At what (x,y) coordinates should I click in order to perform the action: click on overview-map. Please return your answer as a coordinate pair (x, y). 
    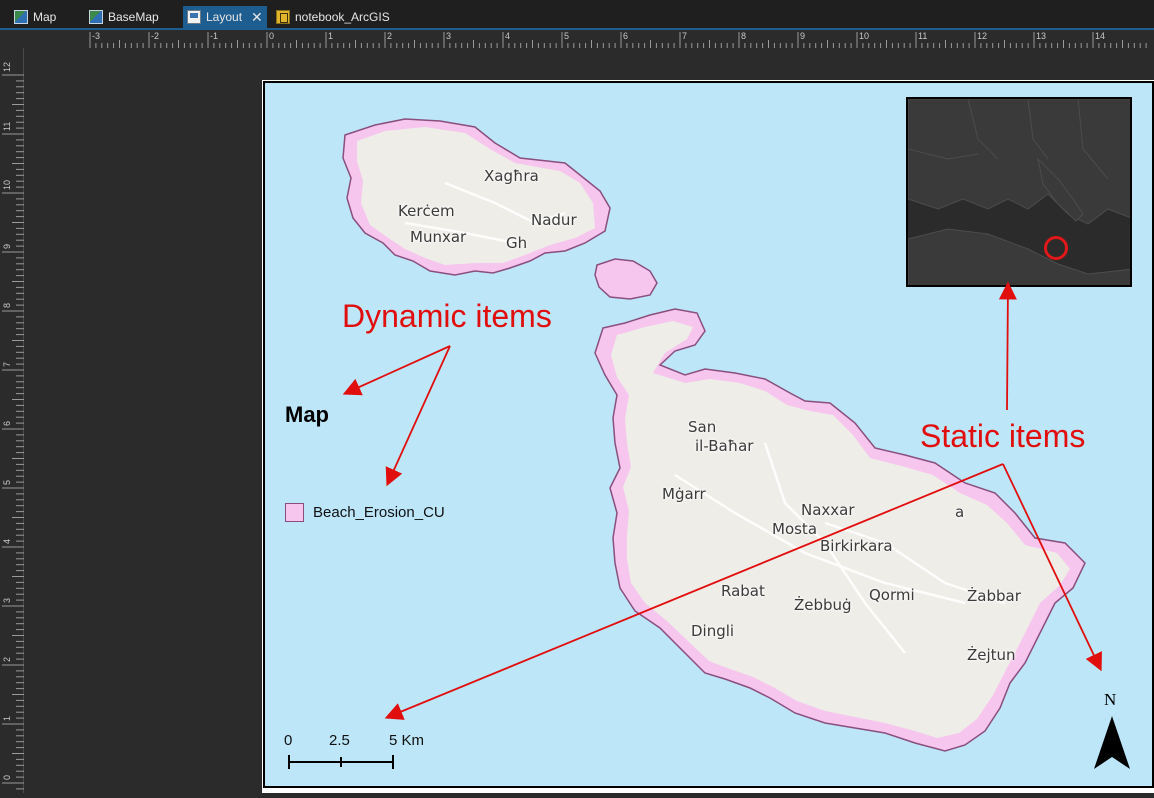
    Looking at the image, I should click on (1019, 192).